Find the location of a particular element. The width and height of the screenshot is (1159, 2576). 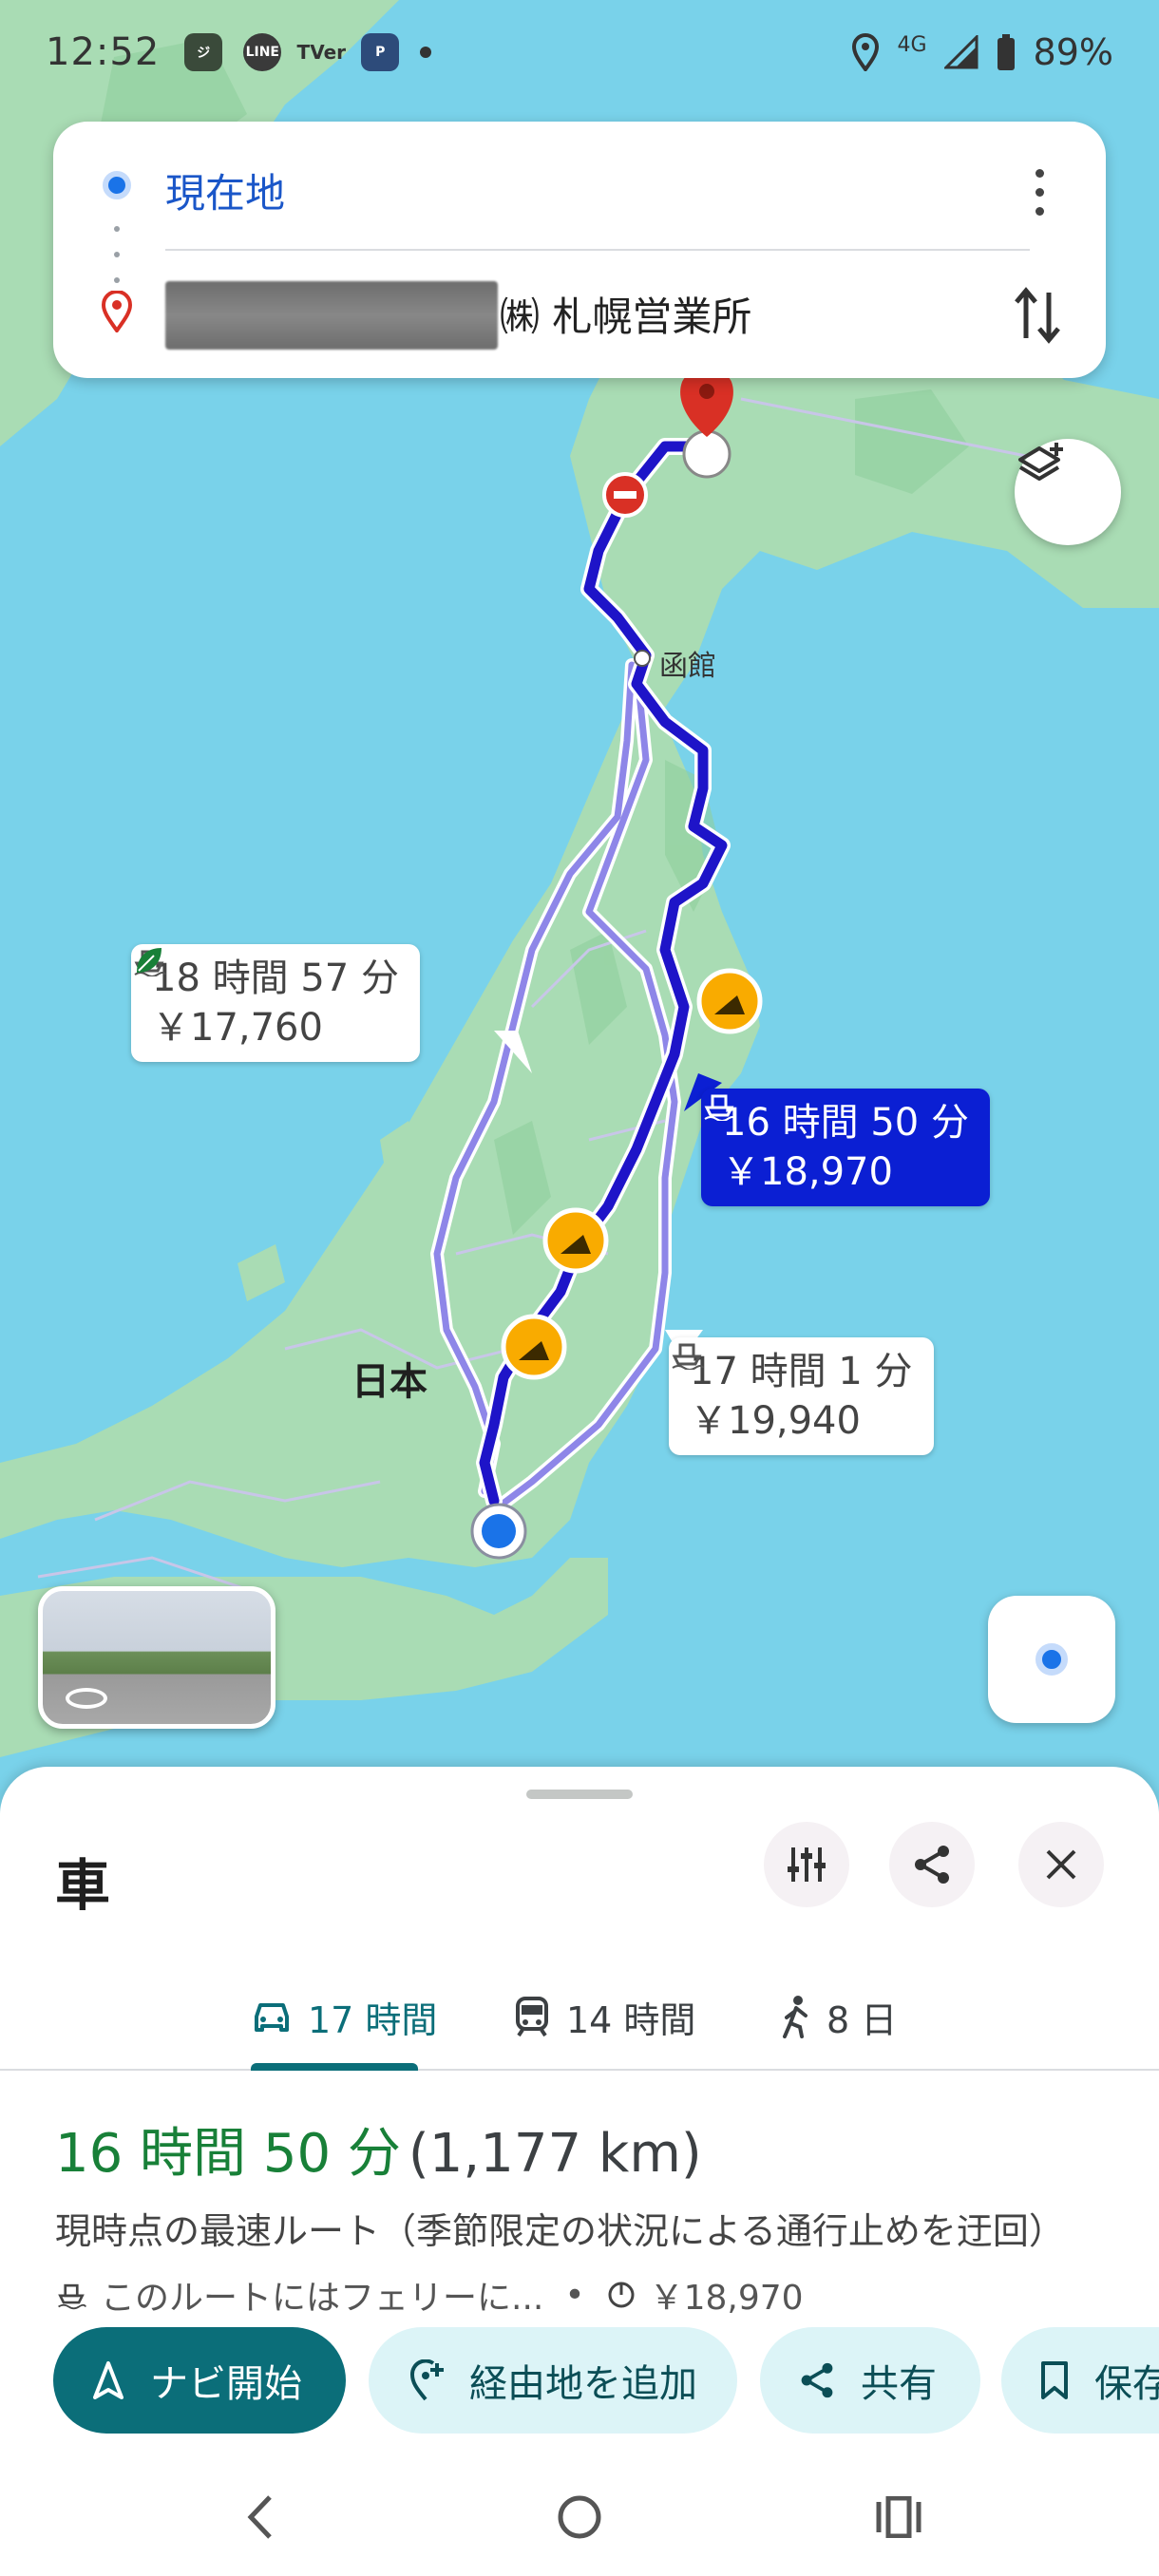

line-icon: LINE is located at coordinates (262, 52).